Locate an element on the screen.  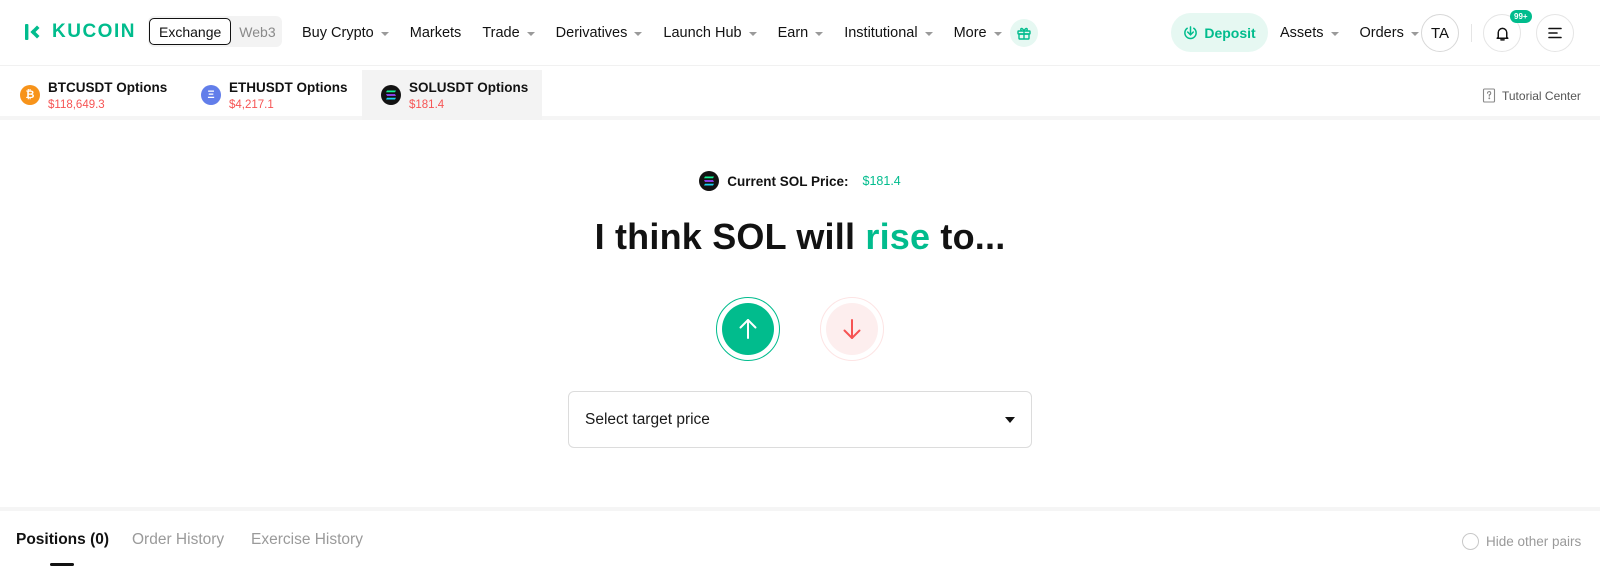
menu-institutional: Institutional is located at coordinates (888, 33).